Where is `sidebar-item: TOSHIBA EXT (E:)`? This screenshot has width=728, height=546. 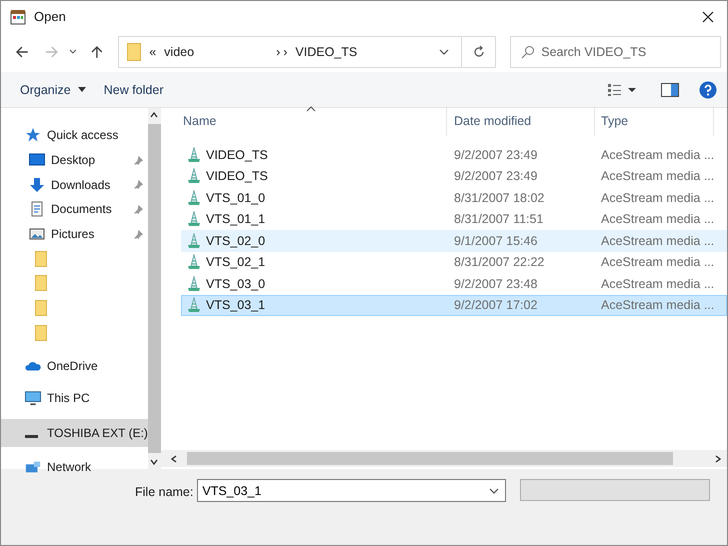
sidebar-item: TOSHIBA EXT (E:) is located at coordinates (74, 432).